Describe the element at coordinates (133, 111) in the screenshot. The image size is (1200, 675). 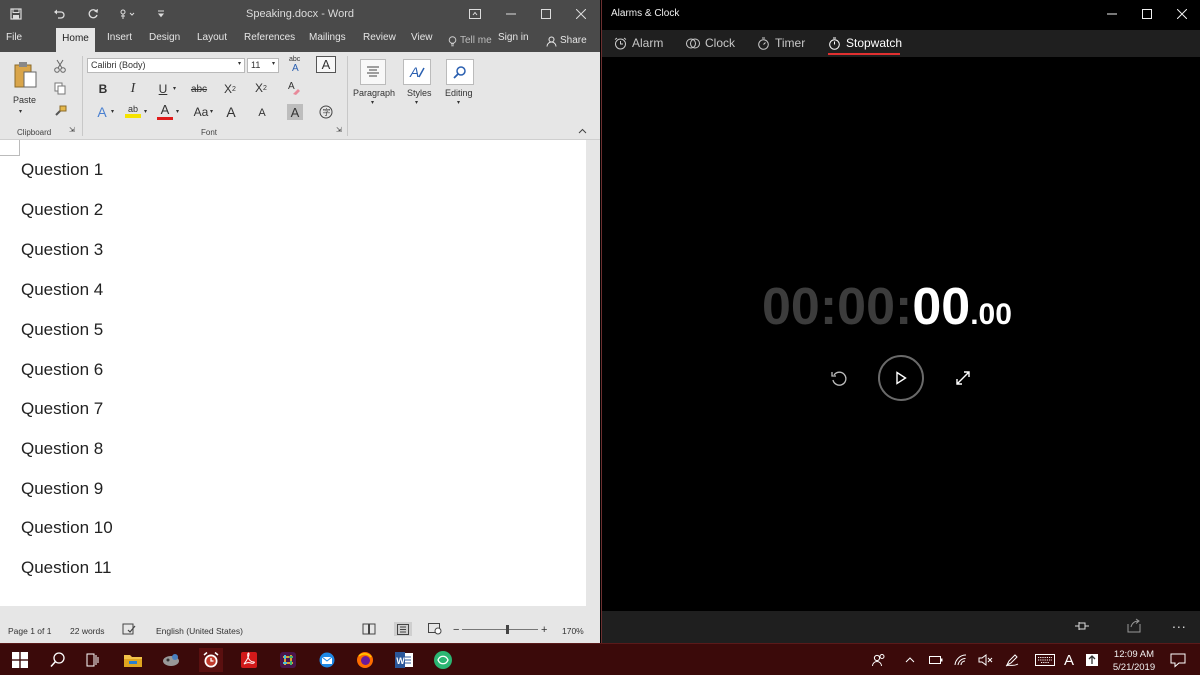
I see `highlight-button: ab` at that location.